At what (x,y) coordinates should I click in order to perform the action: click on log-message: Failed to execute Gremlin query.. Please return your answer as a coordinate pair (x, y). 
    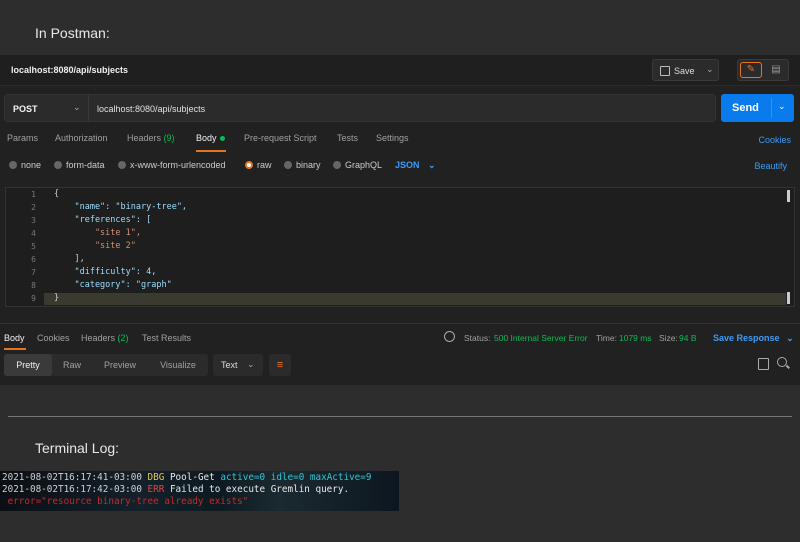
    Looking at the image, I should click on (259, 489).